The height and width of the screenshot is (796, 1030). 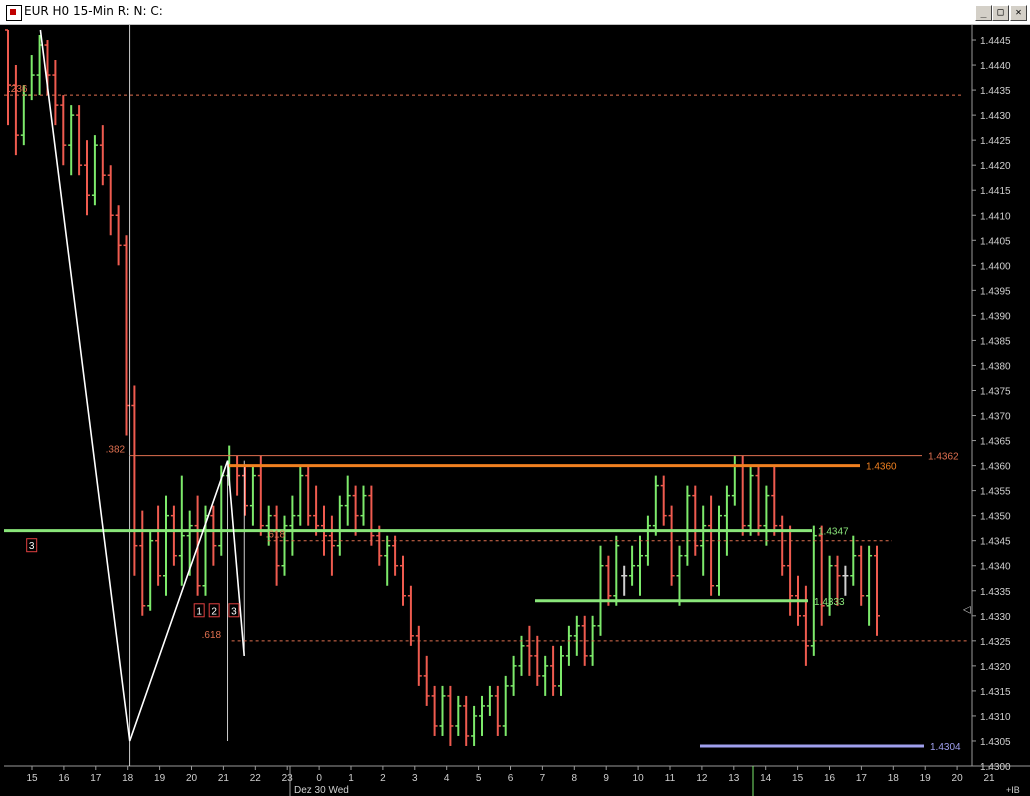 I want to click on x-tick-label: 23, so click(x=288, y=778).